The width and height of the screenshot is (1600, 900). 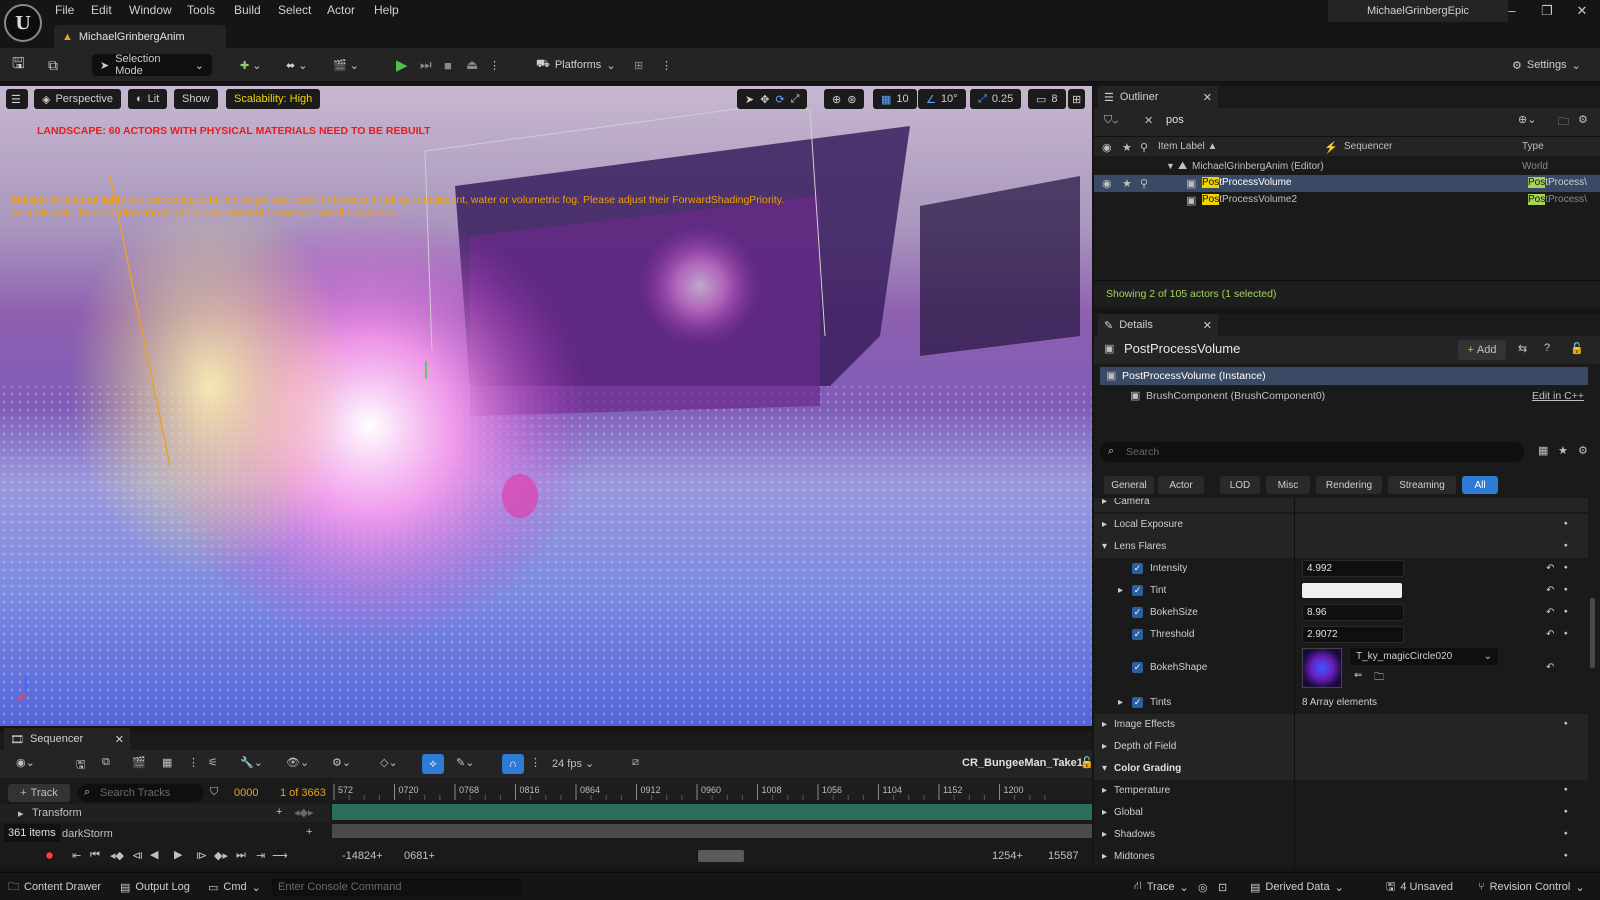 I want to click on save-as-icon: ⧉, so click(x=106, y=762).